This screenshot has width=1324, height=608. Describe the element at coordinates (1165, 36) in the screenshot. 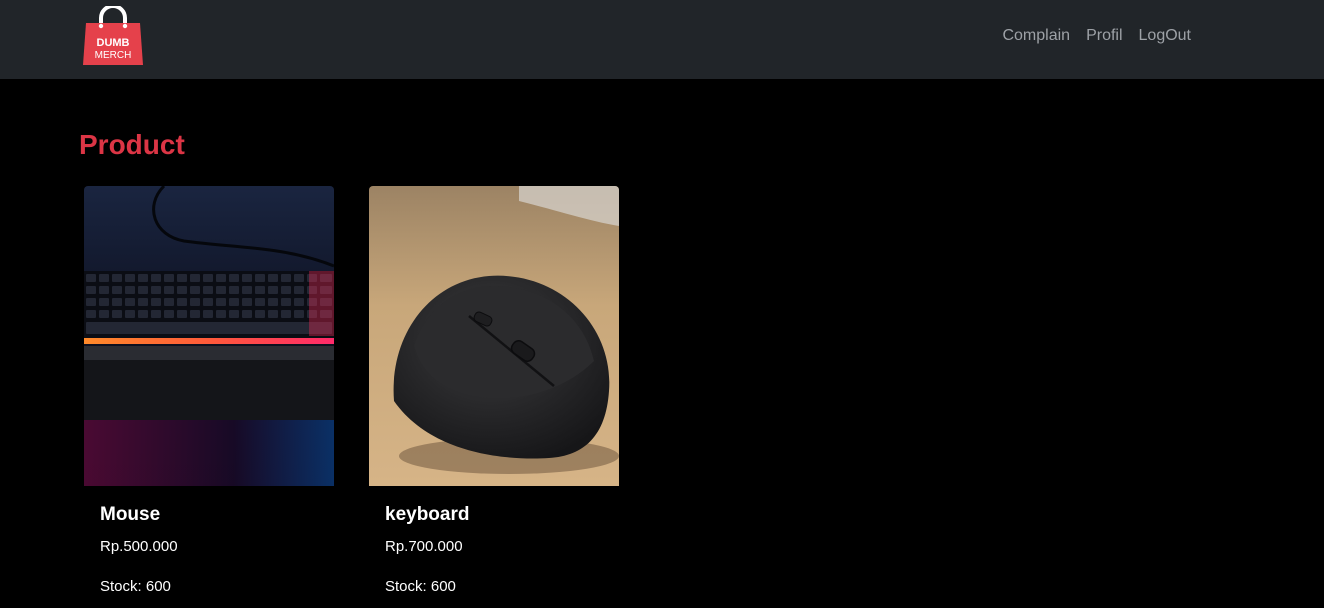

I see `nav-link-logout: LogOut` at that location.